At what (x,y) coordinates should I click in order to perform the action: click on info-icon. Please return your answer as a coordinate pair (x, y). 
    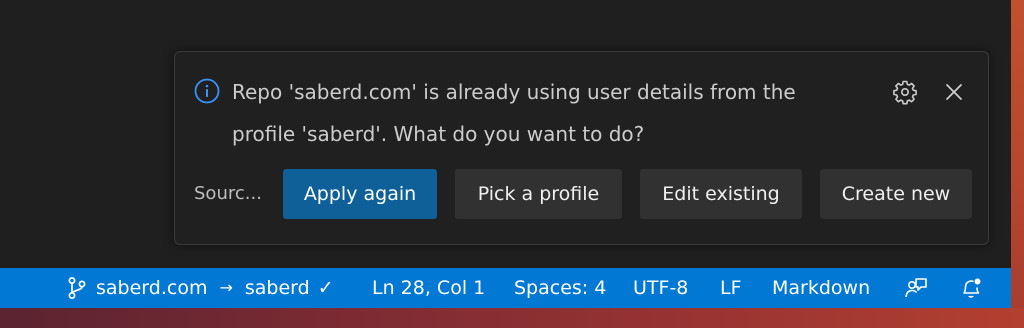
    Looking at the image, I should click on (207, 91).